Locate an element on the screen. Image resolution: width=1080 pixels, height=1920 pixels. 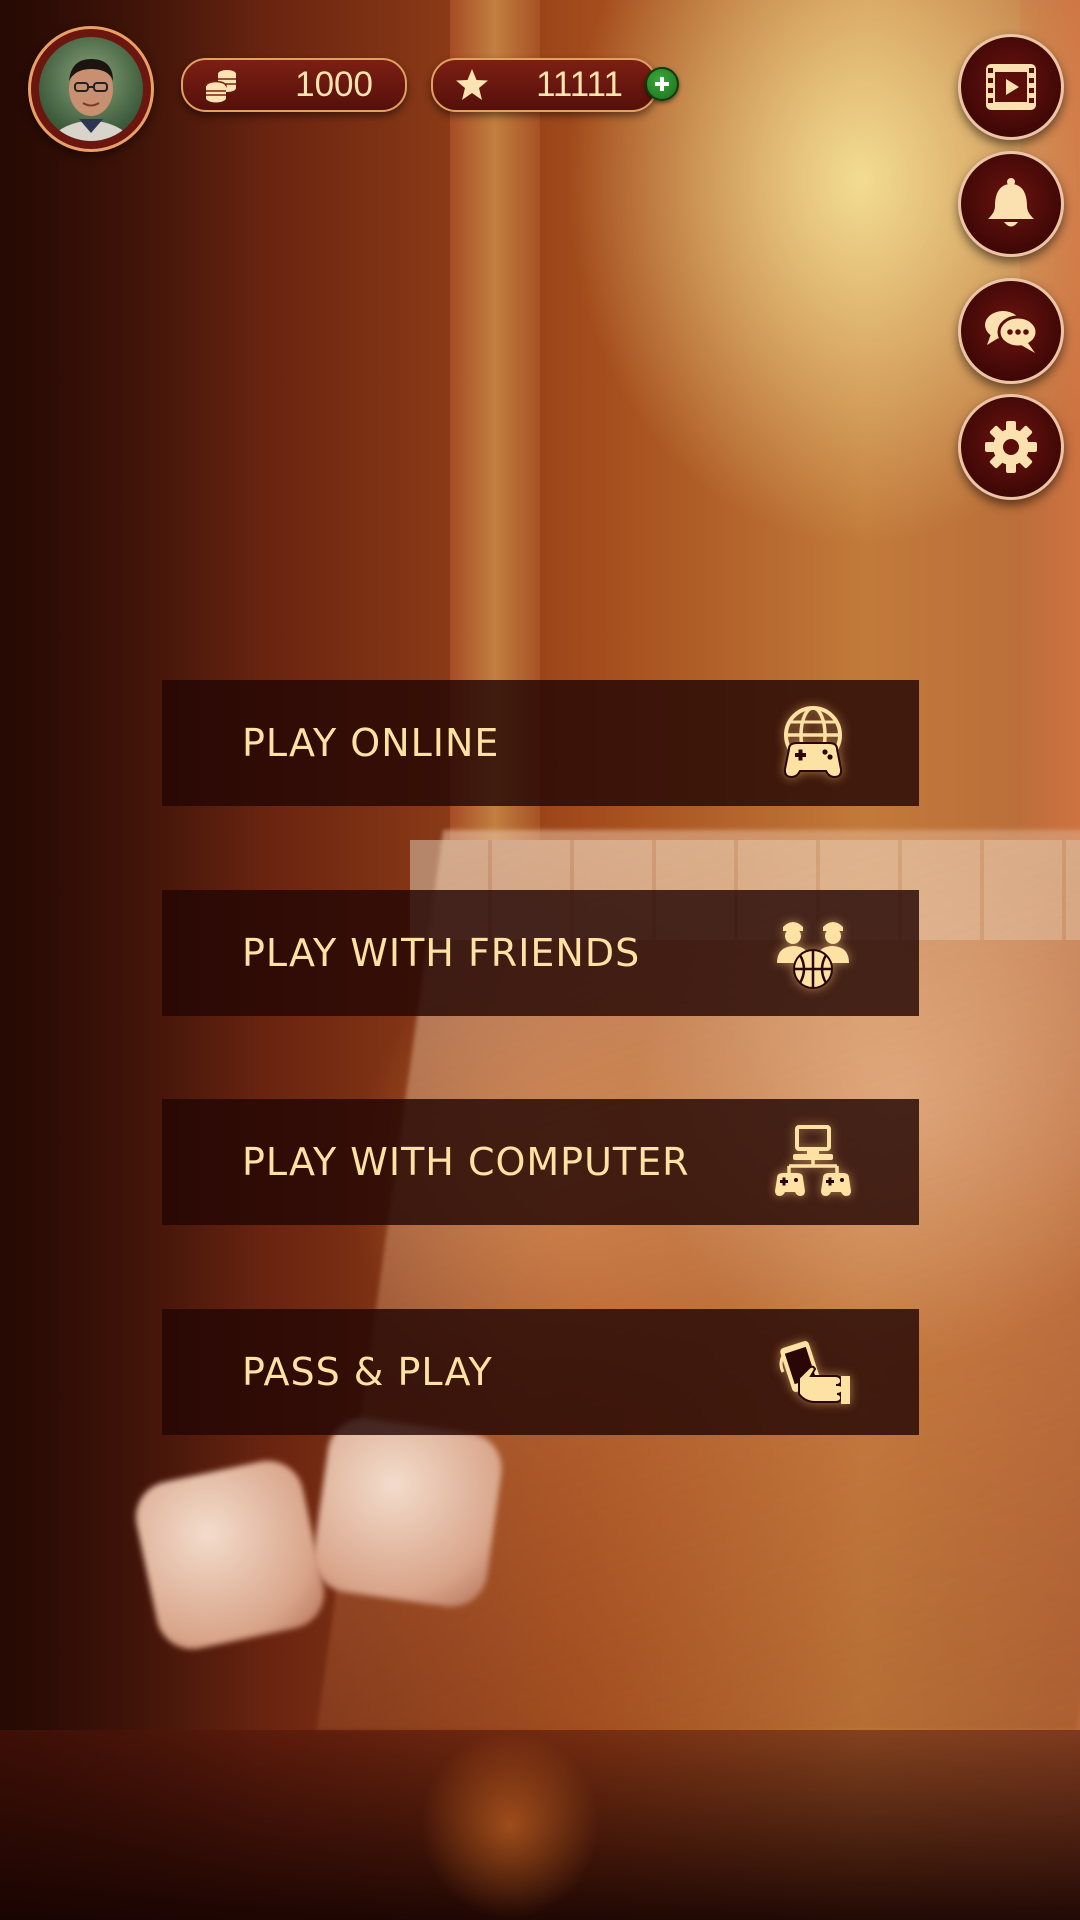
stars-counter: 11111 is located at coordinates (544, 85).